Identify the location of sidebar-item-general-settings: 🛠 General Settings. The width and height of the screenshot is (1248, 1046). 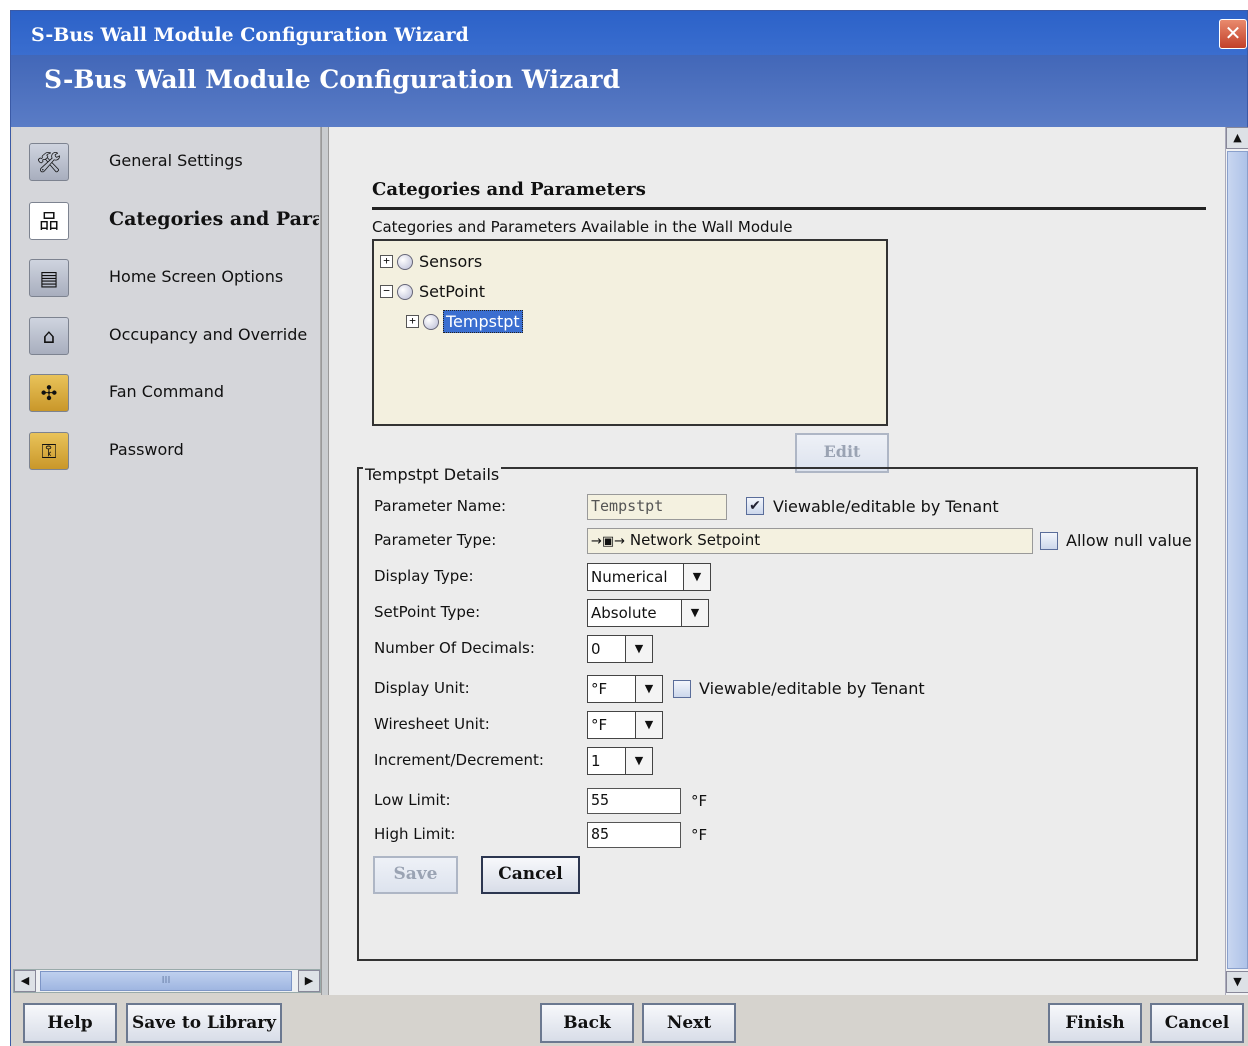
(167, 161).